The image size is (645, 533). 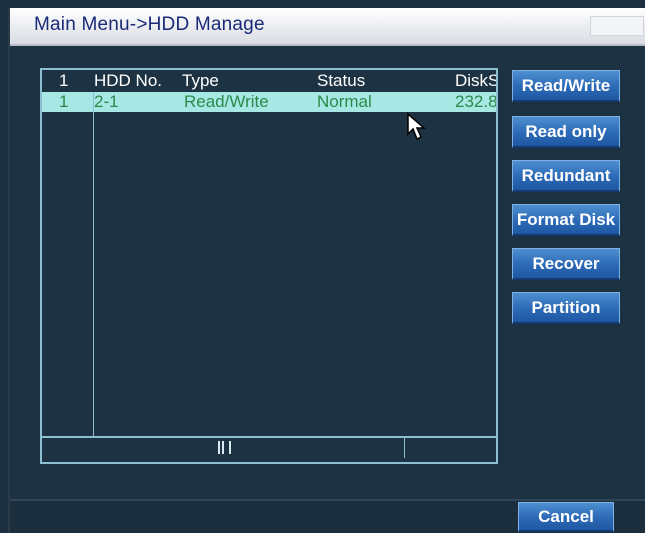 What do you see at coordinates (617, 26) in the screenshot?
I see `title-bar-tab` at bounding box center [617, 26].